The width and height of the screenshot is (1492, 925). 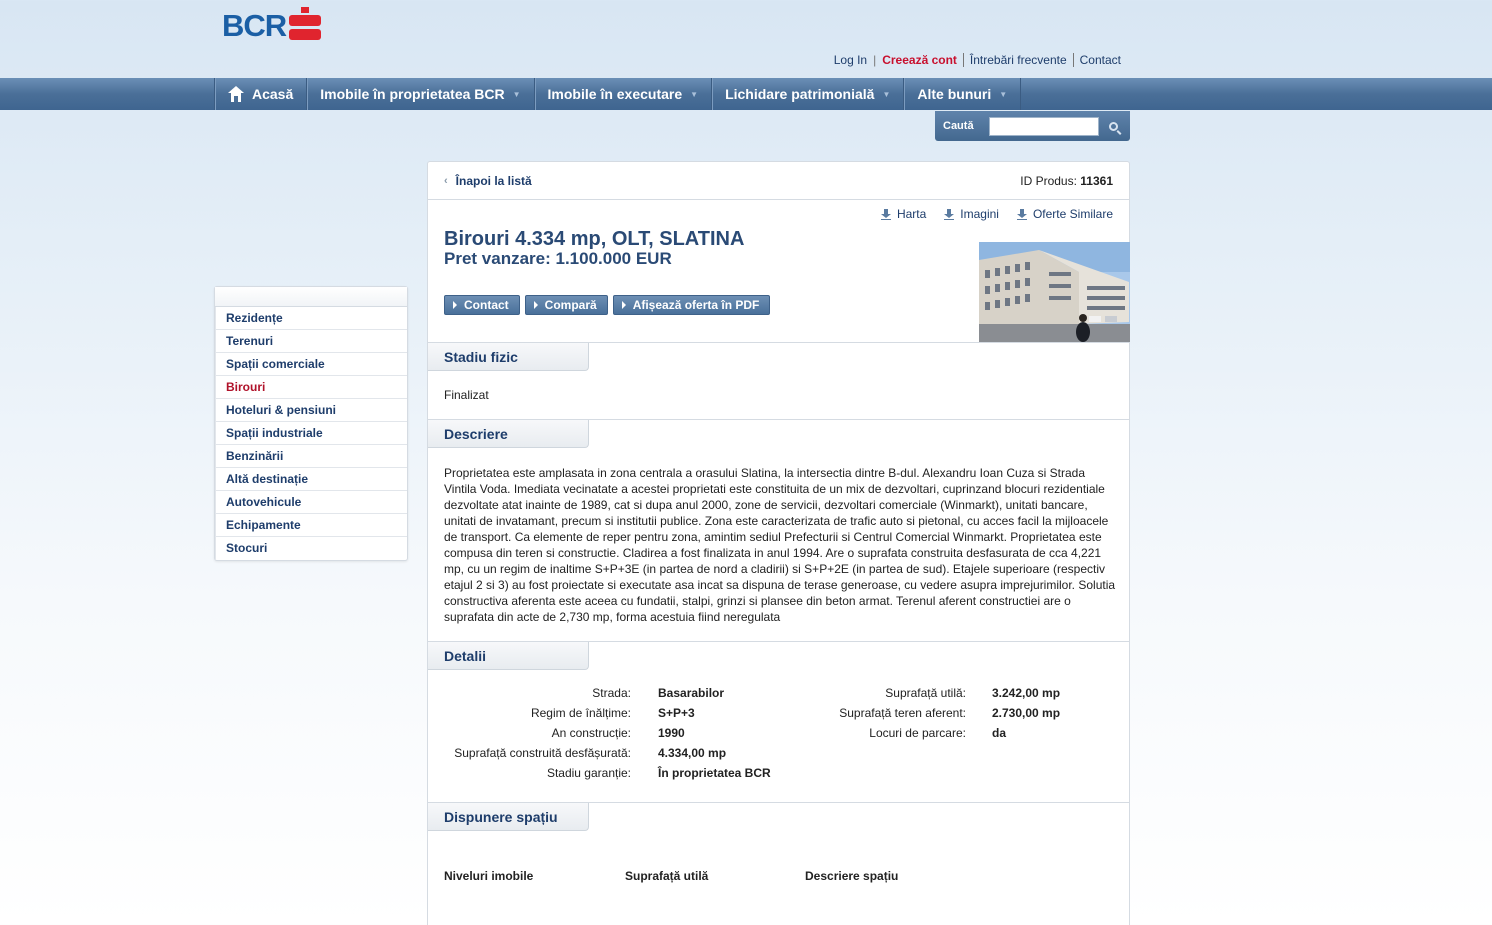 What do you see at coordinates (714, 773) in the screenshot?
I see `detail-value: În proprietatea BCR` at bounding box center [714, 773].